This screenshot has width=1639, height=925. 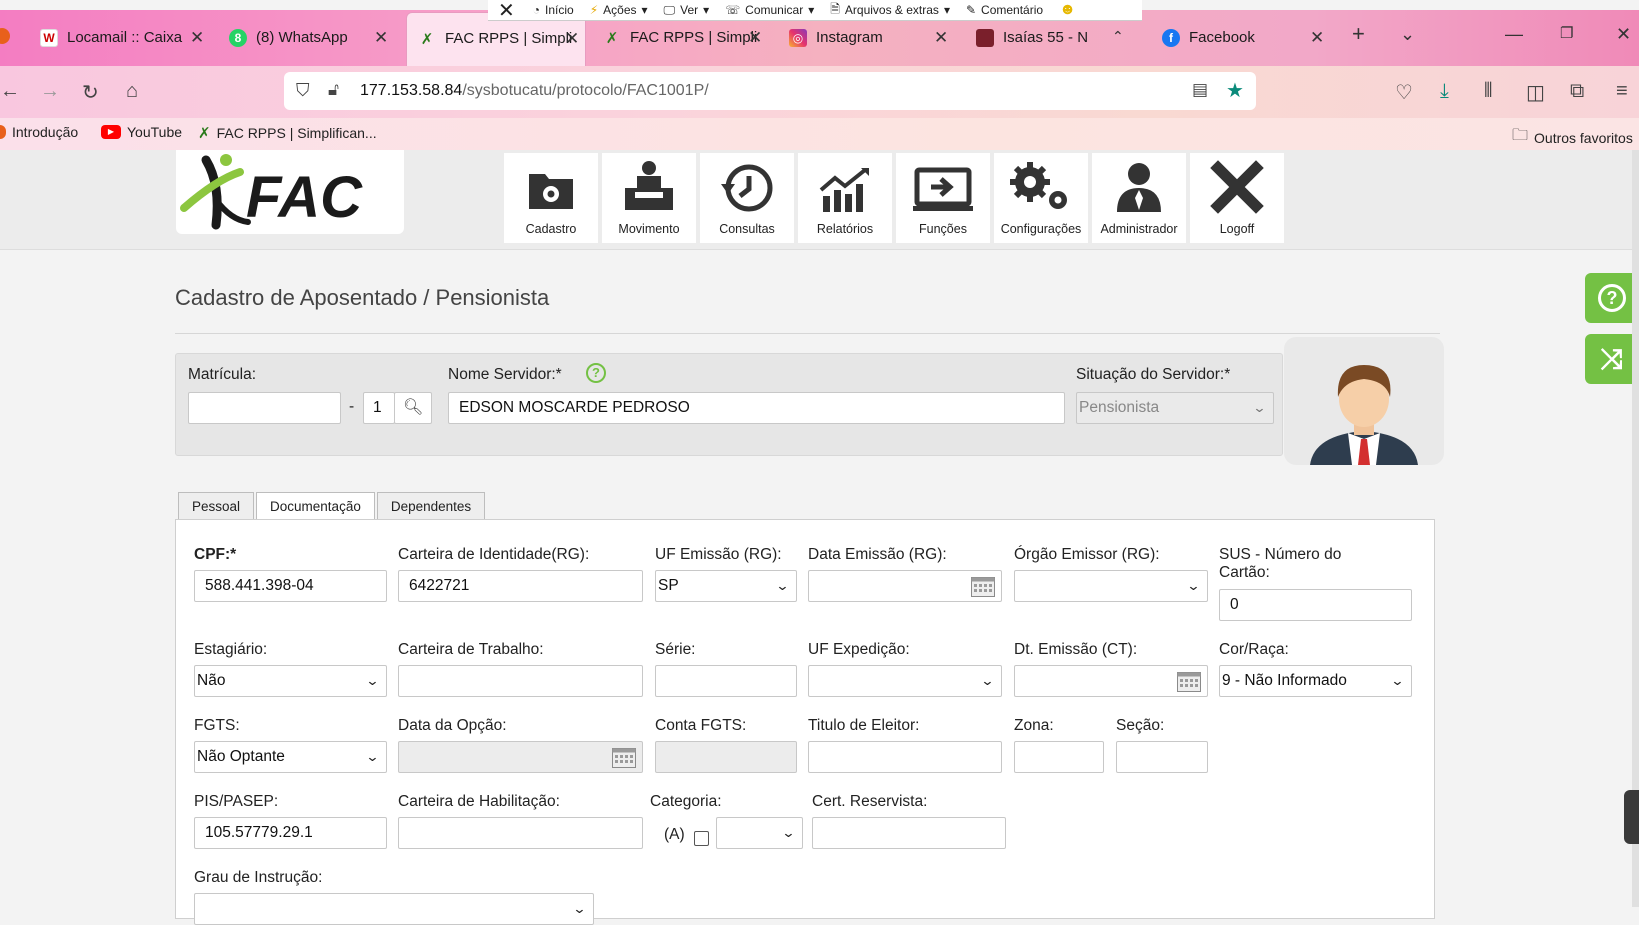 What do you see at coordinates (1087, 554) in the screenshot?
I see `orgao-emissor-label: Órgão Emissor (RG):` at bounding box center [1087, 554].